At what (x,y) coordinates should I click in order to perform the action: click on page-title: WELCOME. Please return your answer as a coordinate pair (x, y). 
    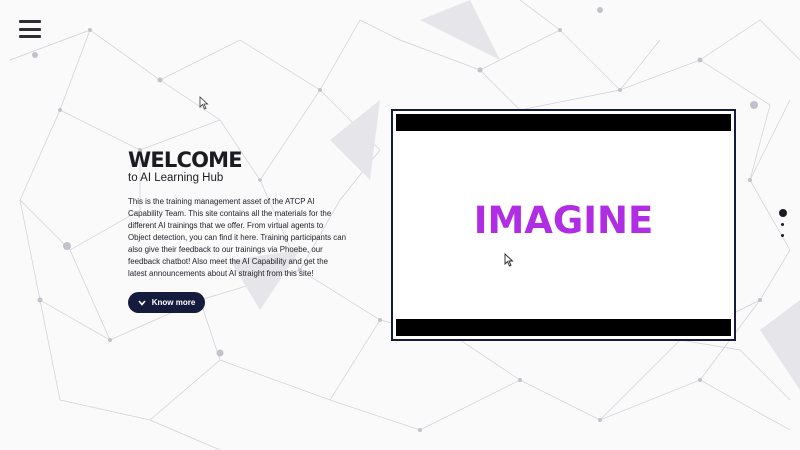
    Looking at the image, I should click on (185, 160).